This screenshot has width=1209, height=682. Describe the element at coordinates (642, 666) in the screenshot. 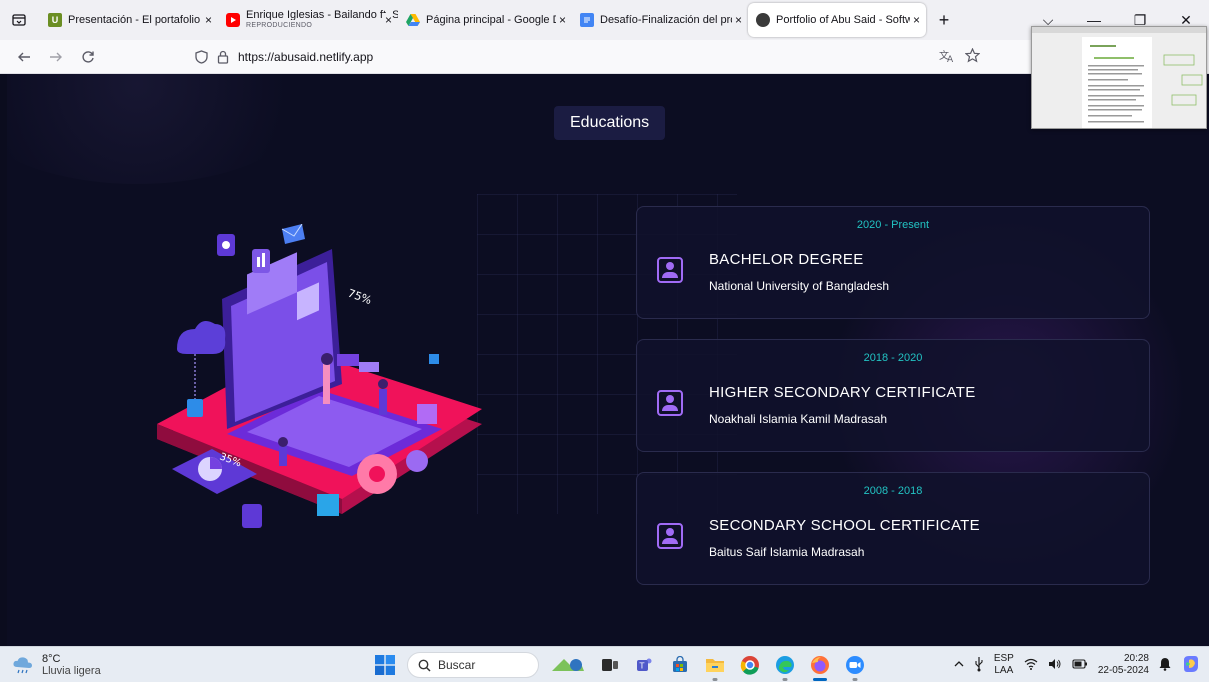

I see `svg-text: T` at that location.